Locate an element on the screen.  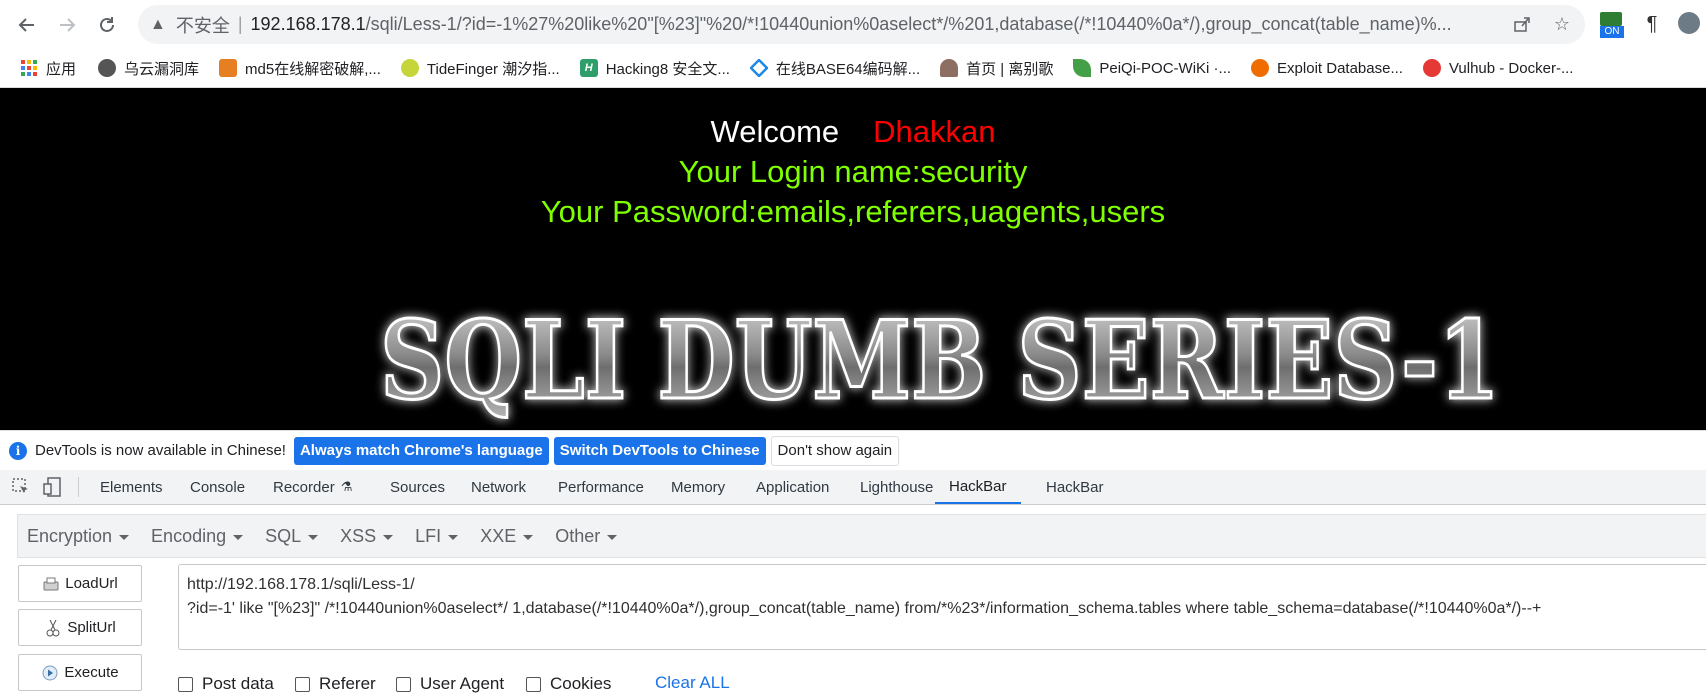
bookmark-wooyun: 乌云漏洞库 is located at coordinates (148, 68).